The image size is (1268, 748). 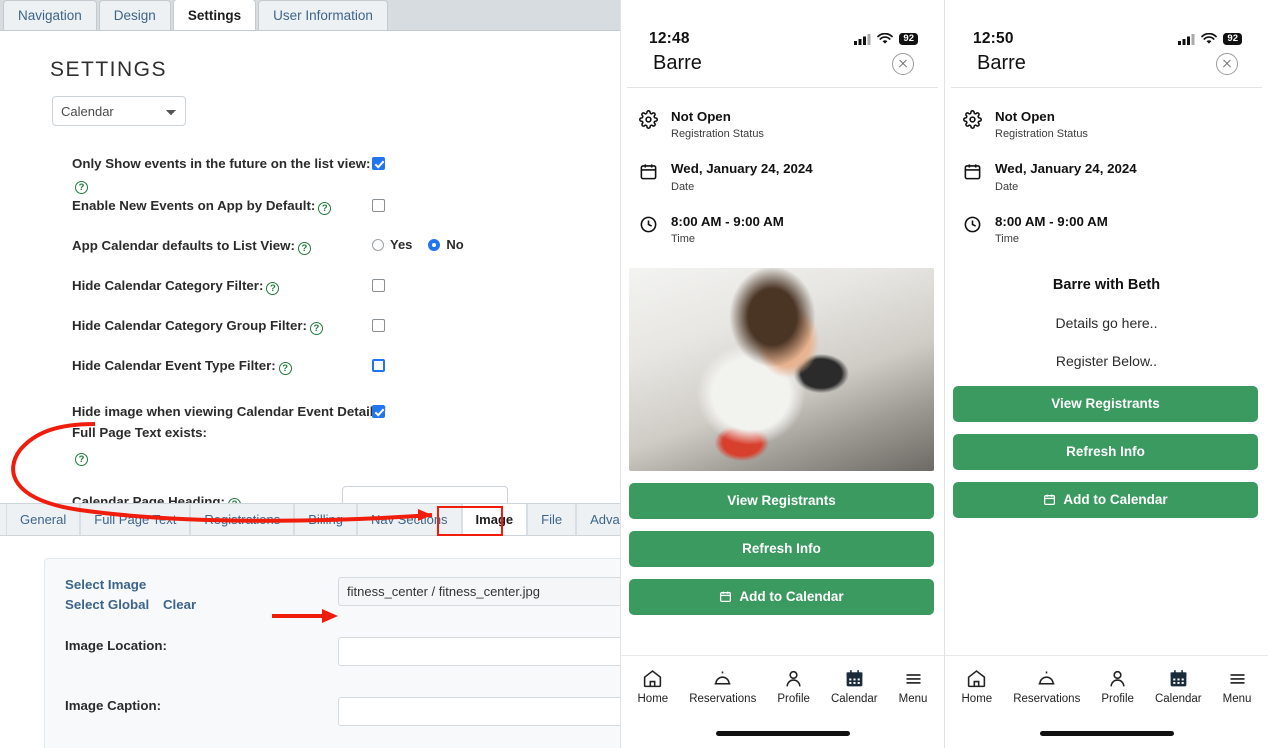 What do you see at coordinates (434, 244) in the screenshot?
I see `radio-no` at bounding box center [434, 244].